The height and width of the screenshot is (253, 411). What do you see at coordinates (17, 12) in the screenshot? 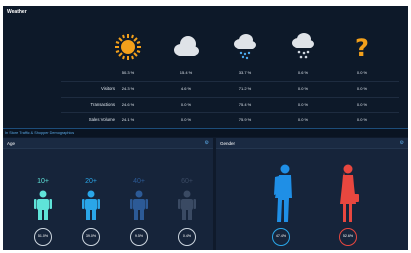
I see `weather-title: Weather` at bounding box center [17, 12].